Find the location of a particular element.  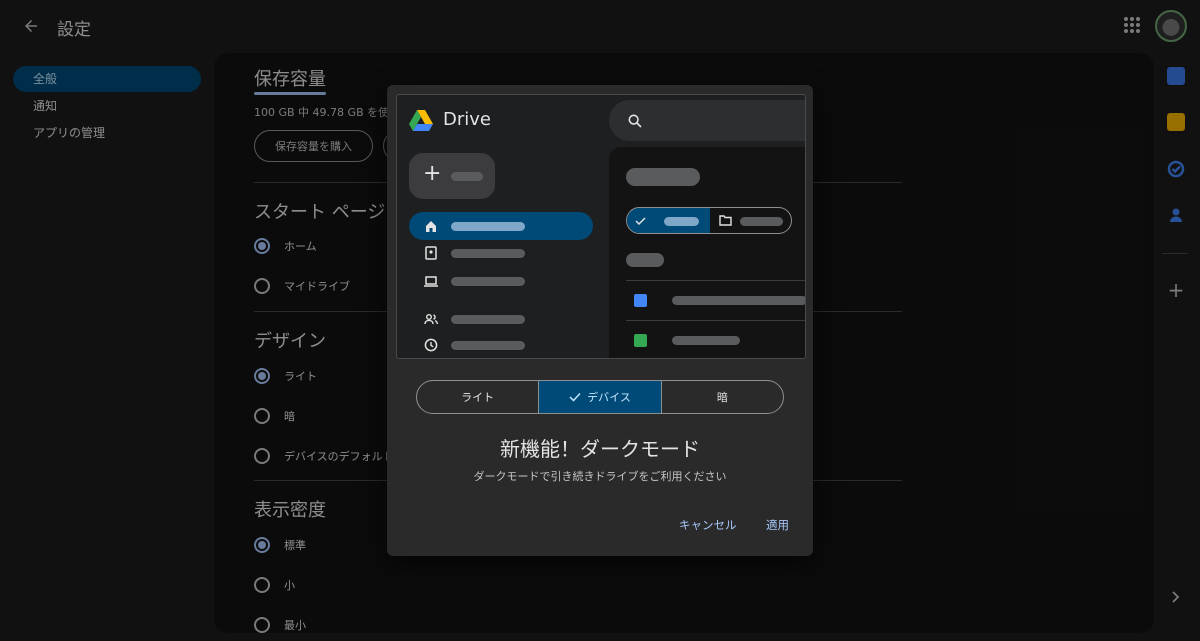

sheets-file-icon is located at coordinates (640, 340).